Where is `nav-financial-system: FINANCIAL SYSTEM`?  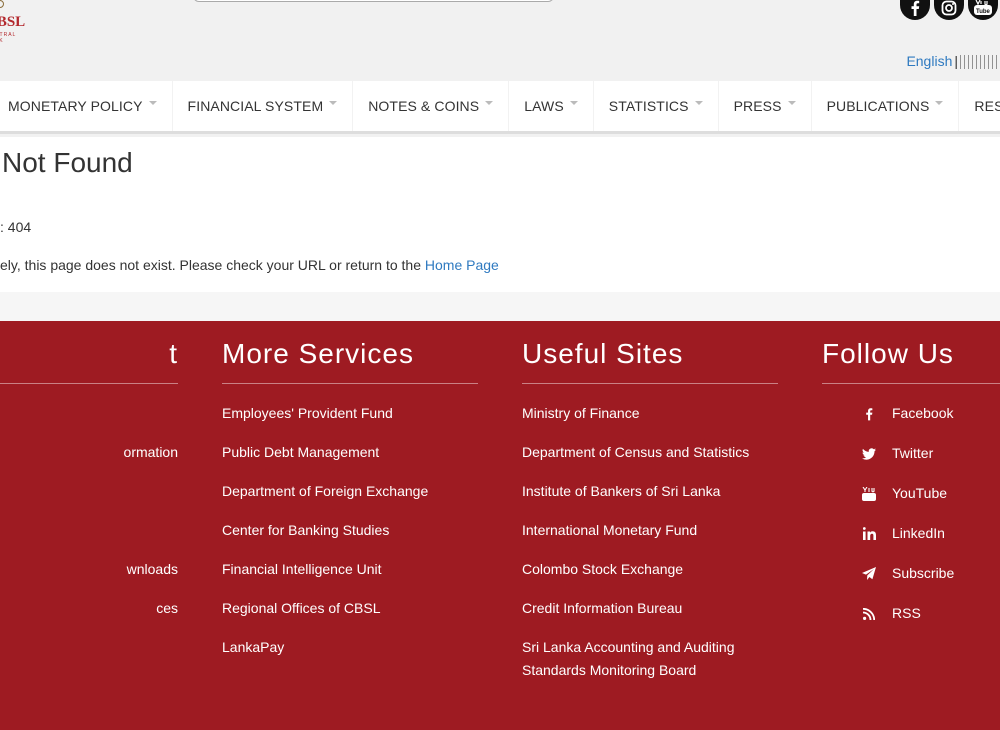
nav-financial-system: FINANCIAL SYSTEM is located at coordinates (263, 106).